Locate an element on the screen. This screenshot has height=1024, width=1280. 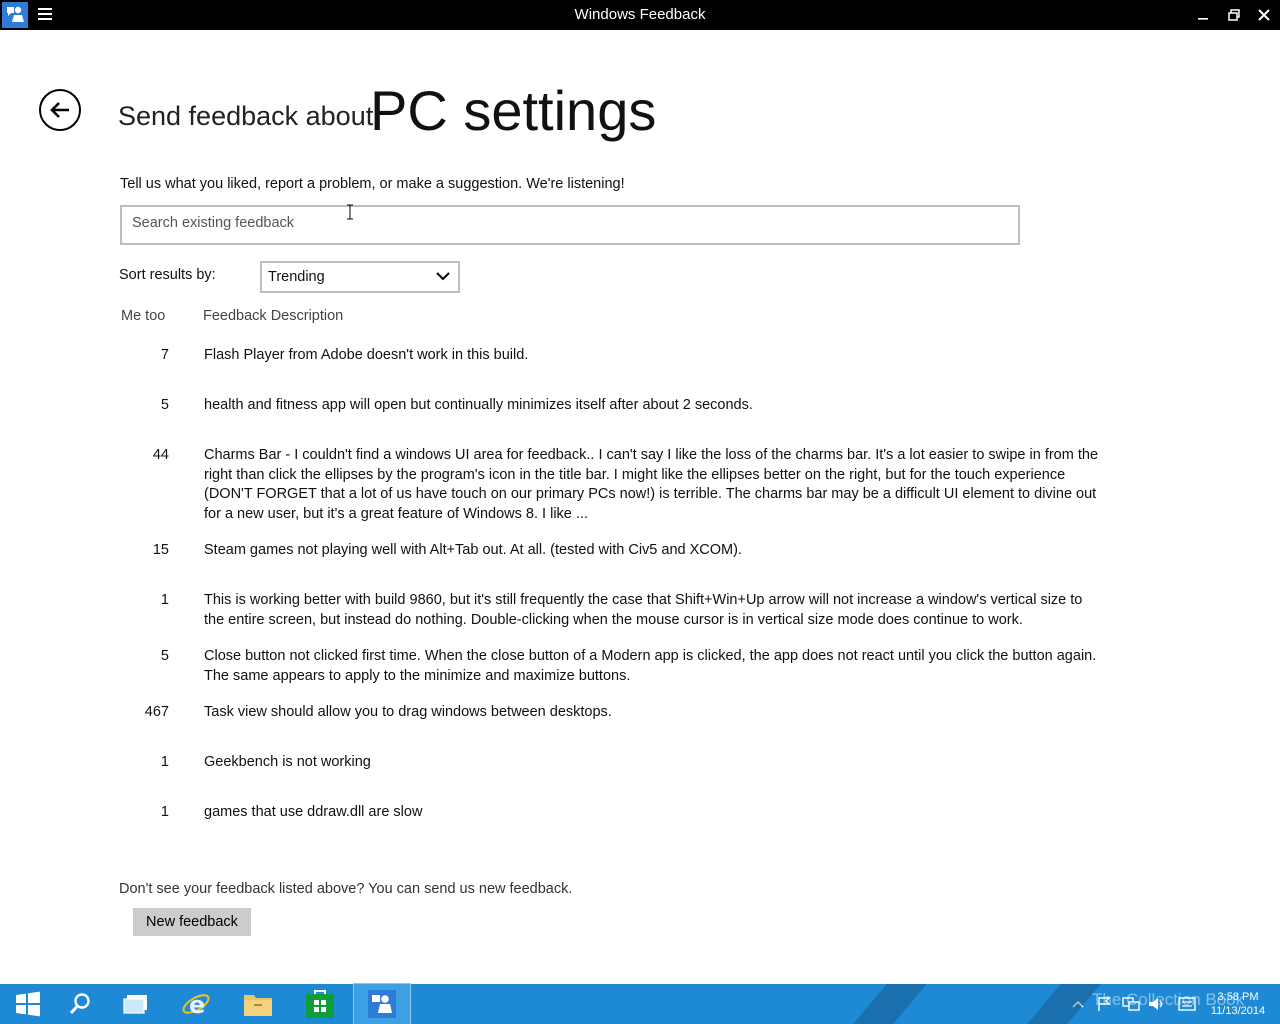
back-button is located at coordinates (60, 110).